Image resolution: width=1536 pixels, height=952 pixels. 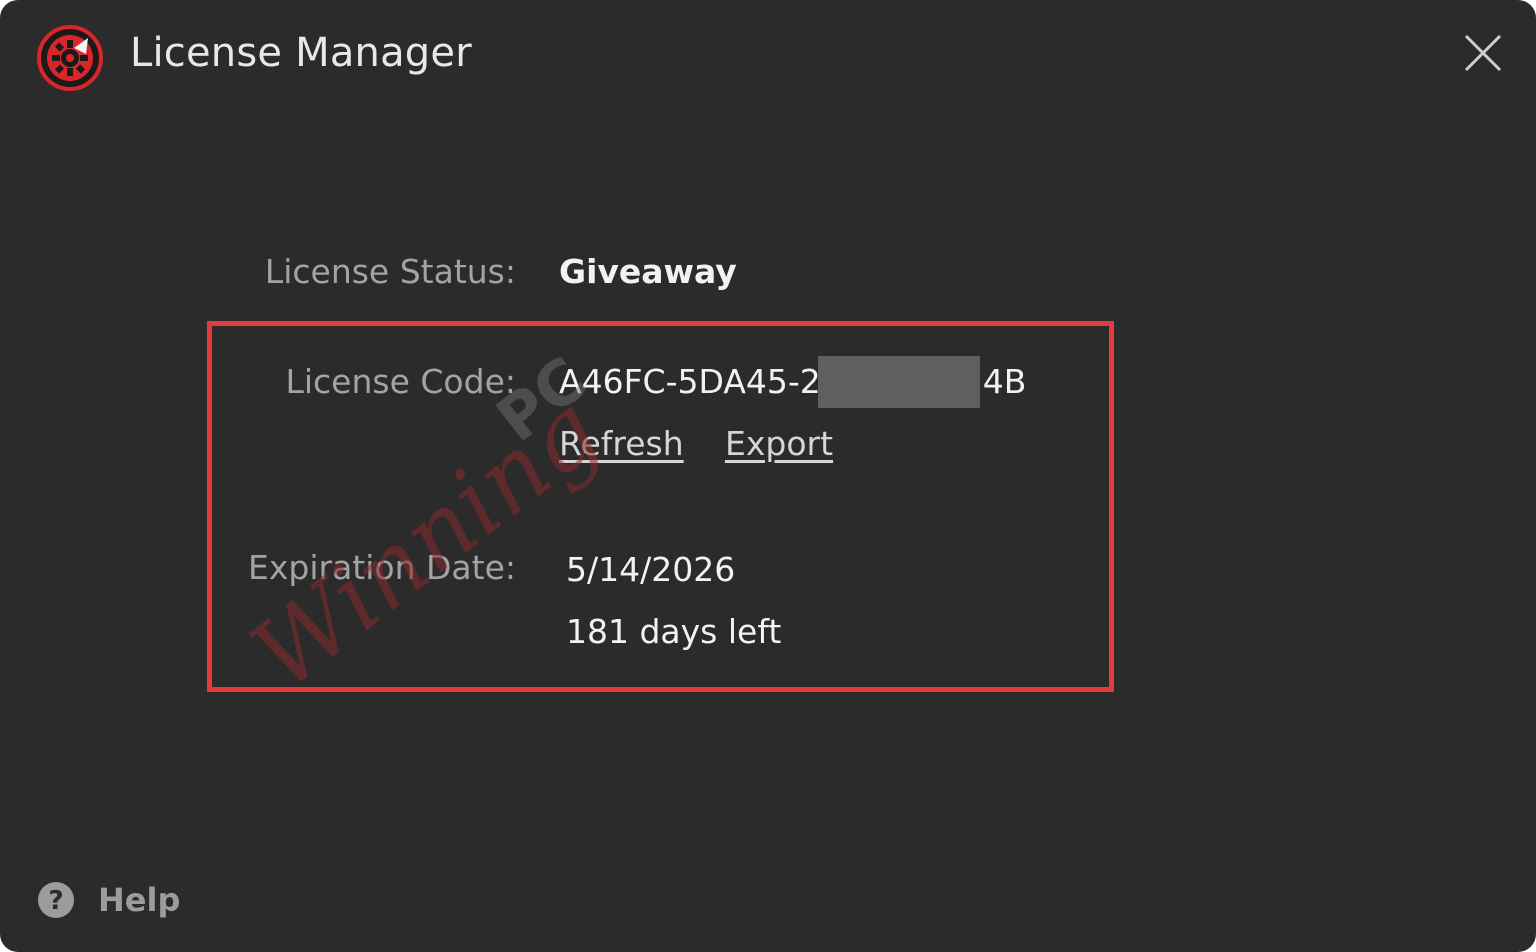 I want to click on close-button, so click(x=1483, y=53).